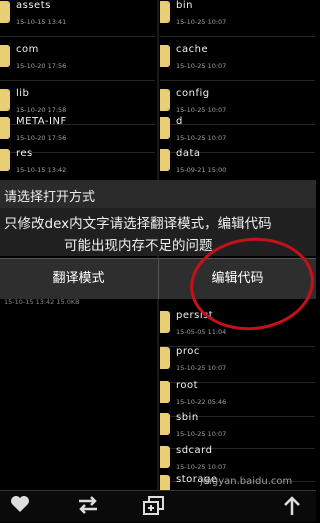 The image size is (320, 523). Describe the element at coordinates (237, 162) in the screenshot. I see `file-row: data 15-09-21 15:00` at that location.